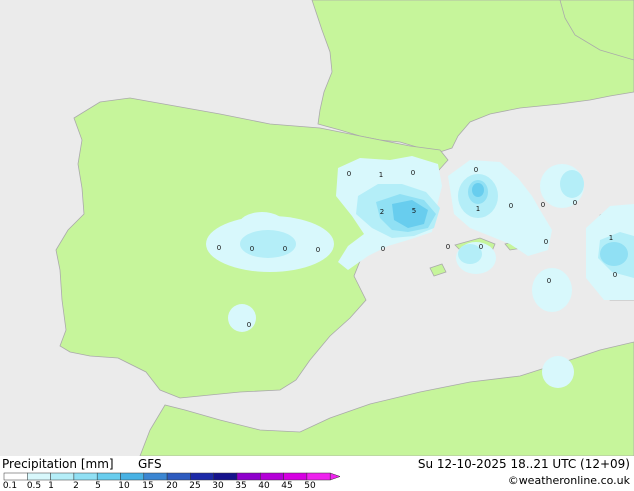 The height and width of the screenshot is (491, 634). Describe the element at coordinates (569, 480) in the screenshot. I see `credit-link: ©weatheronline.co.uk` at that location.